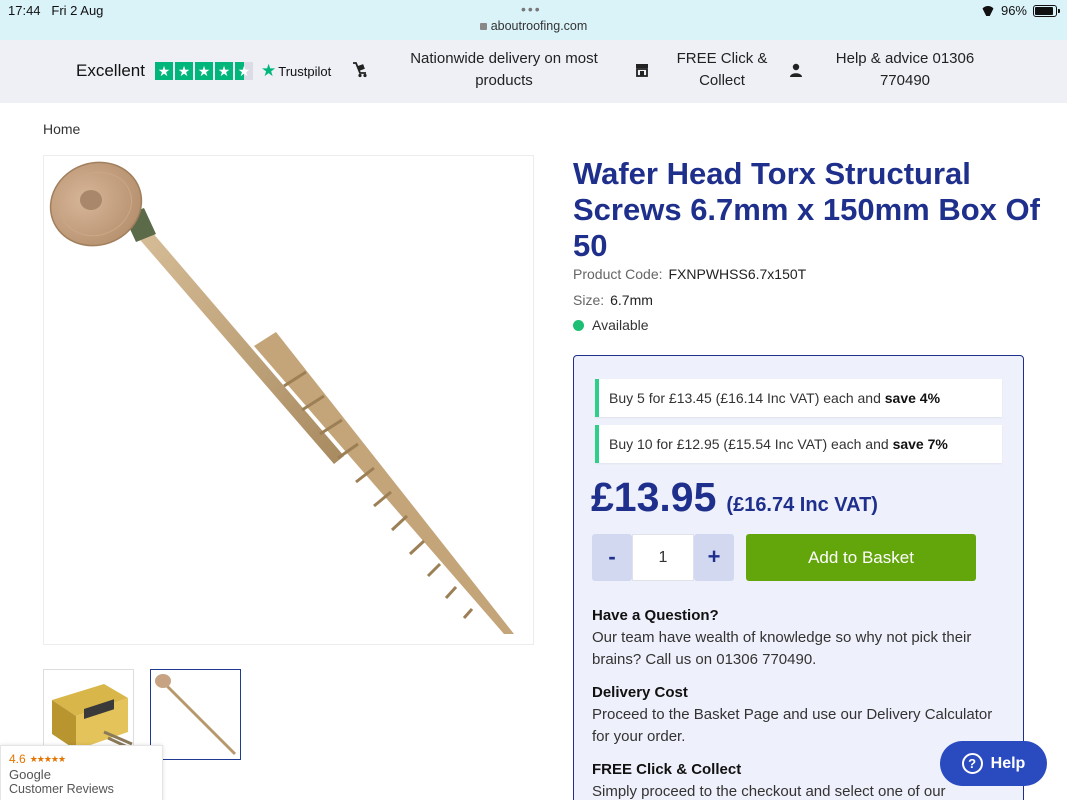  I want to click on product-size-row: Size: 6.7mm, so click(613, 300).